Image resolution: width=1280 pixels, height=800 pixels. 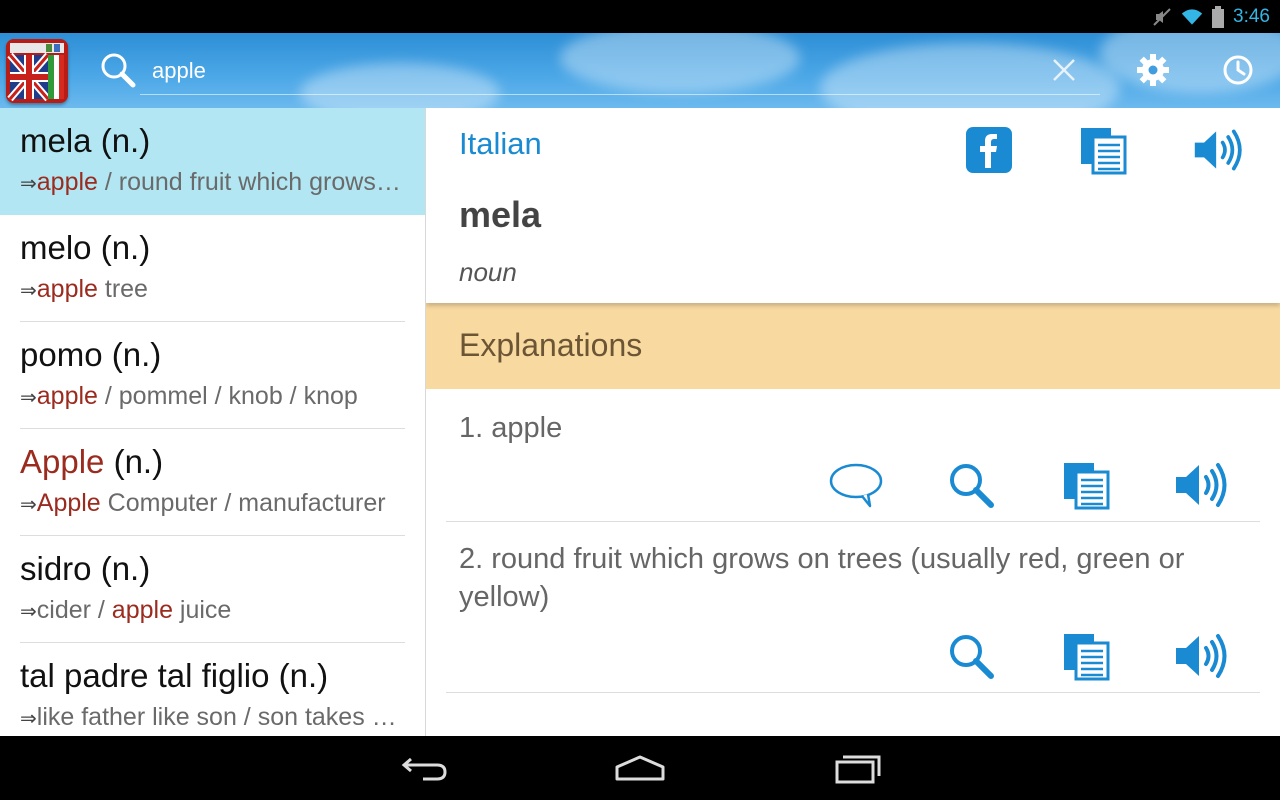 What do you see at coordinates (145, 675) in the screenshot?
I see `result-word: tal padre tal figlio` at bounding box center [145, 675].